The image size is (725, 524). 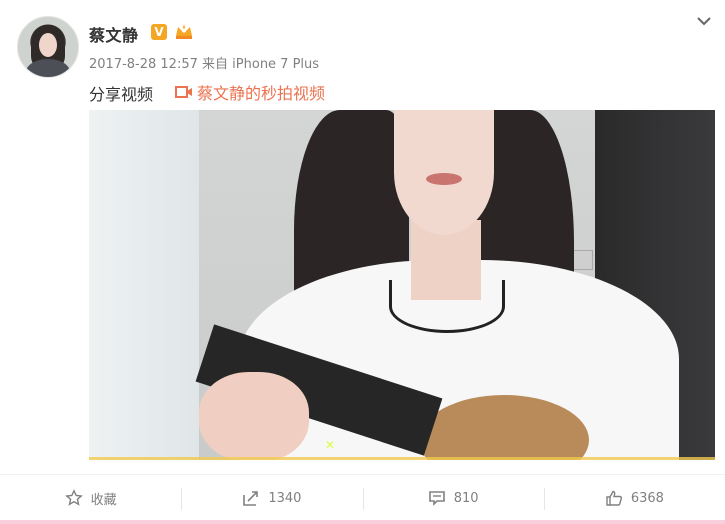 What do you see at coordinates (184, 31) in the screenshot?
I see `member-crown-icon` at bounding box center [184, 31].